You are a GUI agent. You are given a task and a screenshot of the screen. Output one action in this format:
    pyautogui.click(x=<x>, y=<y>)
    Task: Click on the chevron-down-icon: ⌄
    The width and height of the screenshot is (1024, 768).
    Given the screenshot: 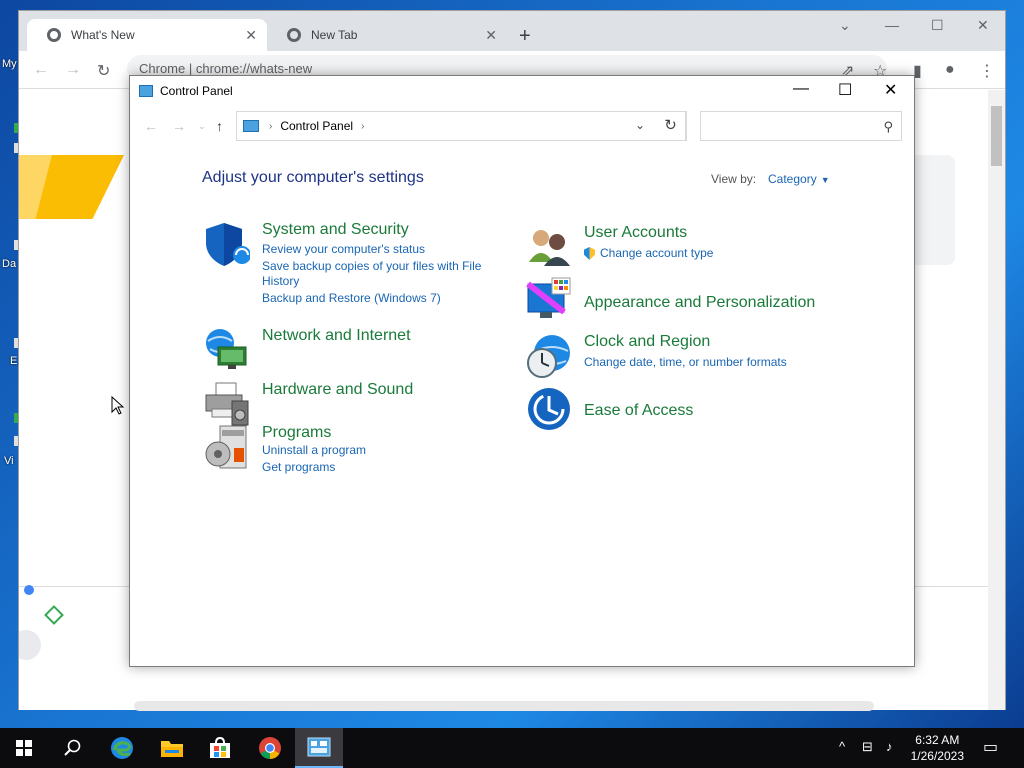 What is the action you would take?
    pyautogui.click(x=640, y=125)
    